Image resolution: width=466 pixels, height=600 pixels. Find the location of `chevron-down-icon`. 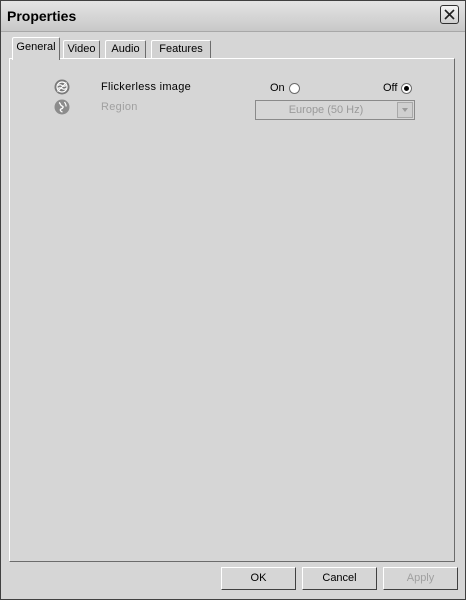

chevron-down-icon is located at coordinates (405, 110).